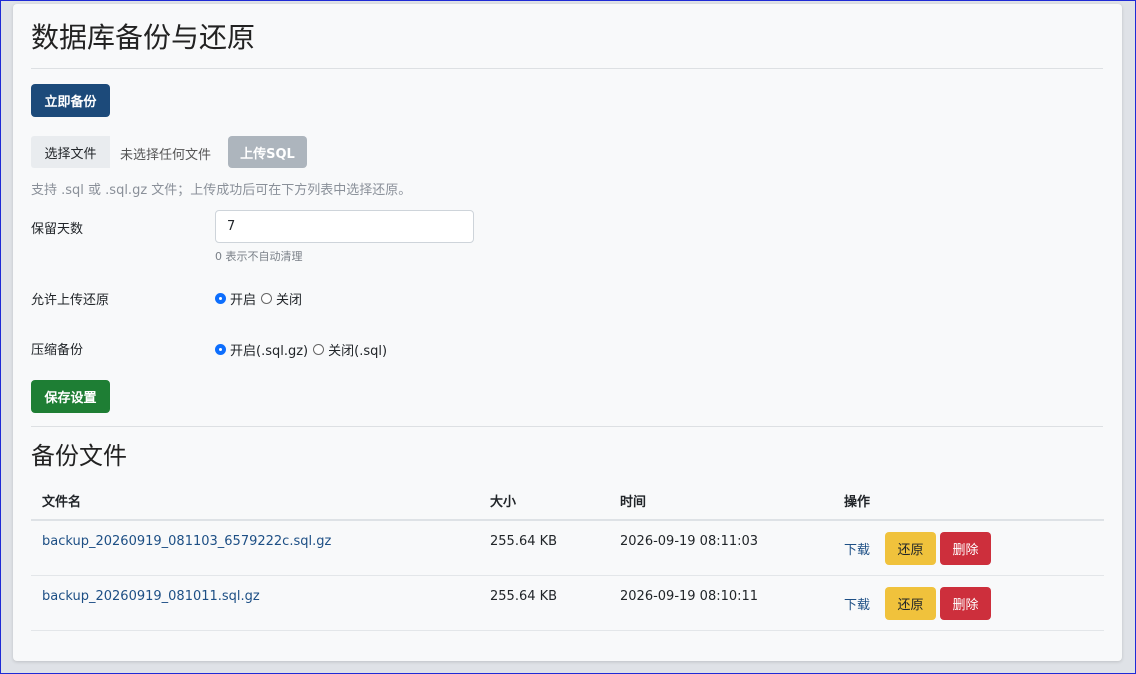 The image size is (1136, 674). I want to click on compress-off-label: 关闭(.sql), so click(358, 351).